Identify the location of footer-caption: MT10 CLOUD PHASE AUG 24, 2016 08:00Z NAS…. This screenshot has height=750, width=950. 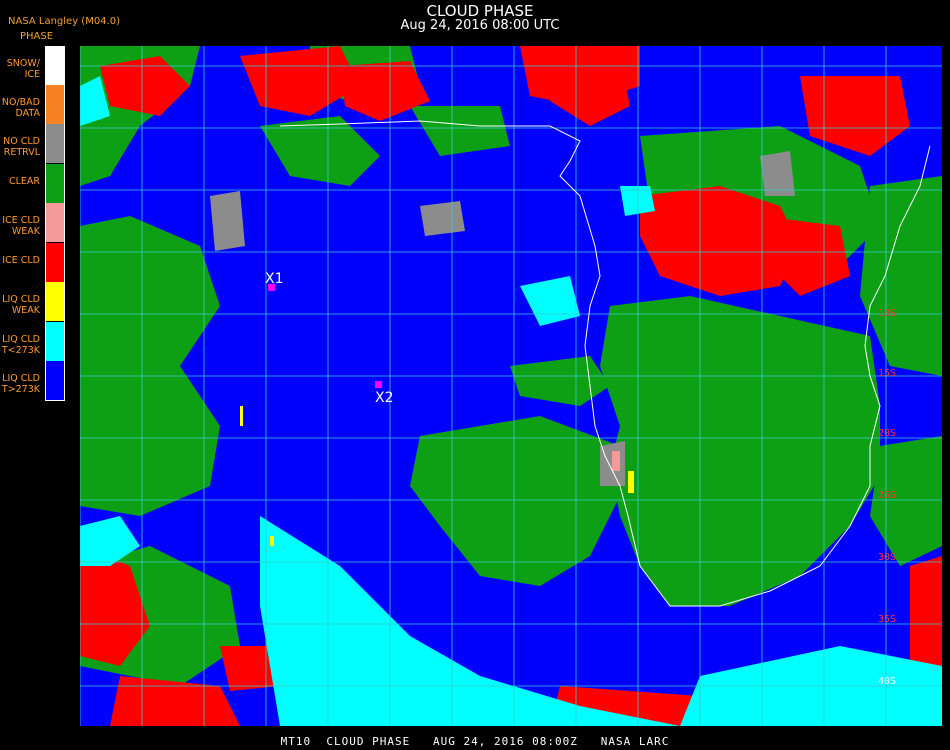
(475, 741).